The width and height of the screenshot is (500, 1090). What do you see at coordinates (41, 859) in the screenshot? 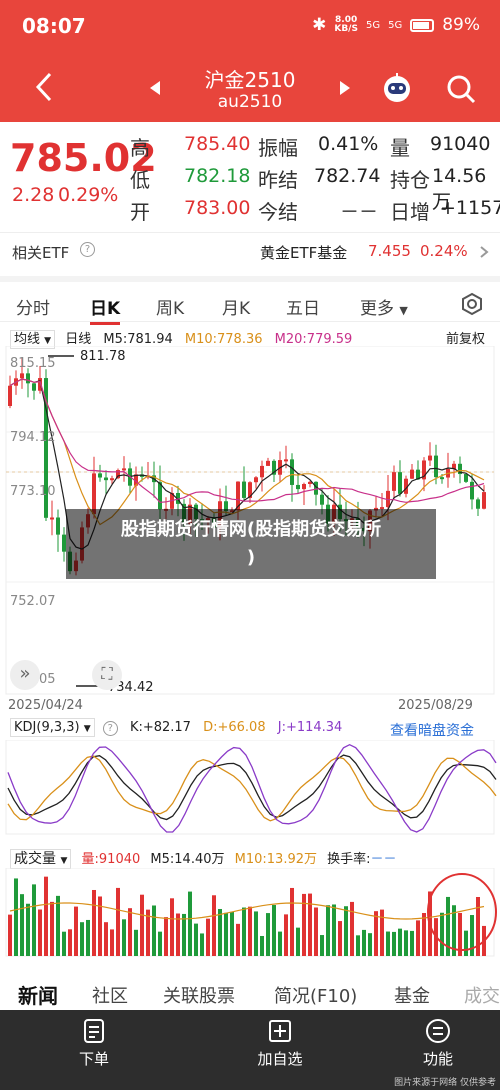
I see `volume-selector: 成交量 ▼` at bounding box center [41, 859].